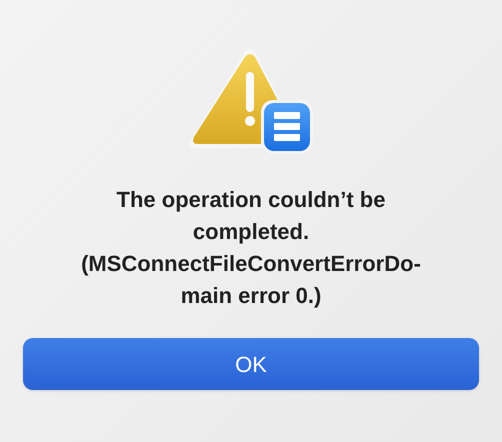  What do you see at coordinates (251, 364) in the screenshot?
I see `ok-button: OK` at bounding box center [251, 364].